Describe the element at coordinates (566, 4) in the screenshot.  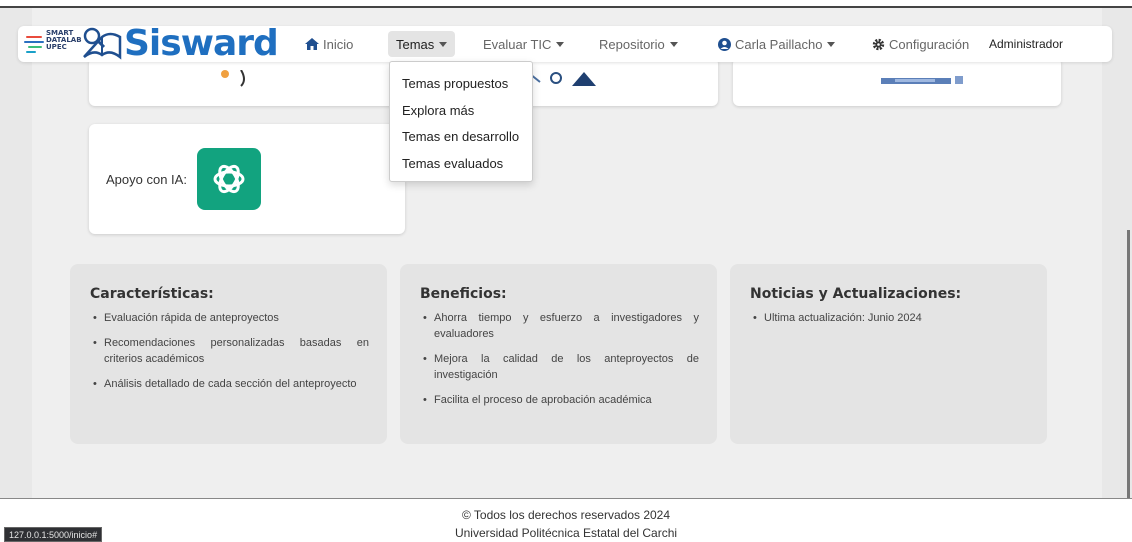
I see `browser-top-edge` at that location.